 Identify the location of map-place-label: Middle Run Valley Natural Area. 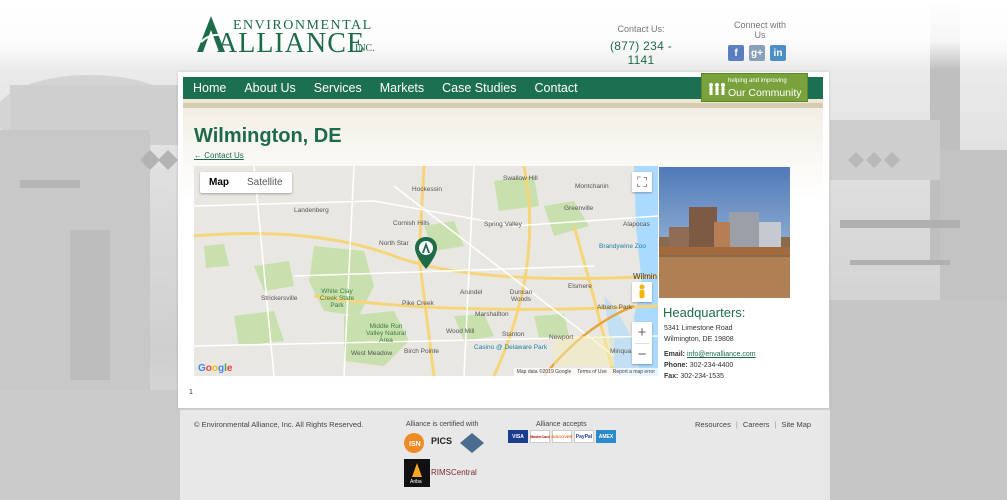
(386, 333).